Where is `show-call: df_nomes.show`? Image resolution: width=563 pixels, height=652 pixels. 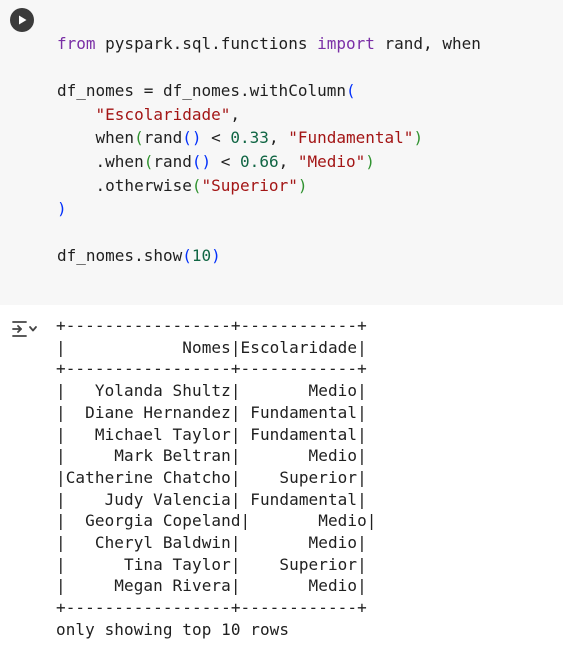
show-call: df_nomes.show is located at coordinates (120, 256).